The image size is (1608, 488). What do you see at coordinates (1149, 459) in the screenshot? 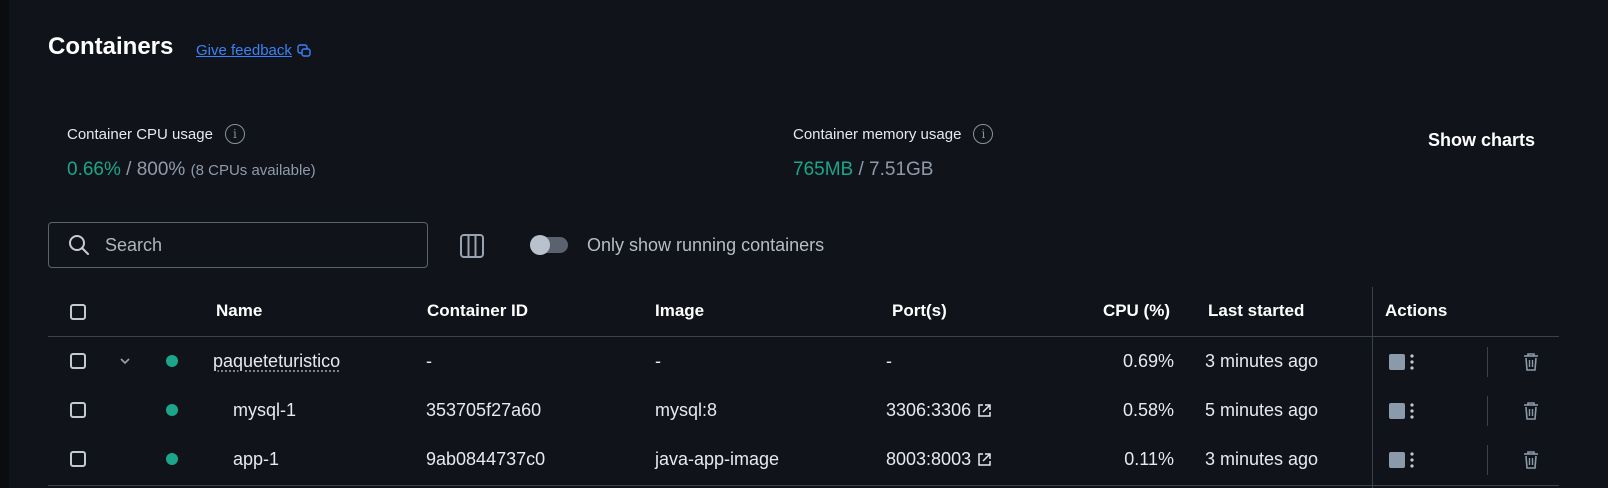
I see `container-cpu: 0.11%` at bounding box center [1149, 459].